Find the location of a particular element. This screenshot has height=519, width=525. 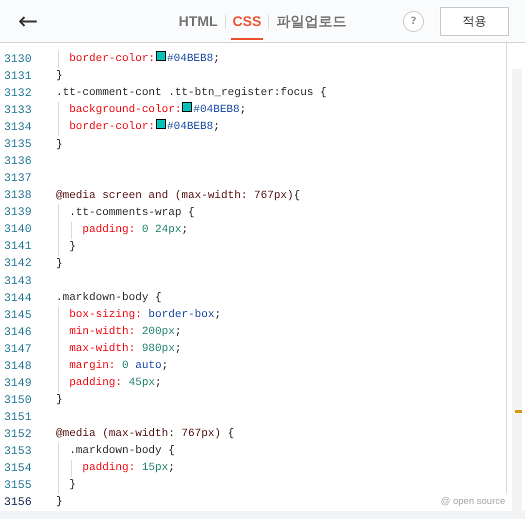

line-number: 3130 is located at coordinates (18, 60).